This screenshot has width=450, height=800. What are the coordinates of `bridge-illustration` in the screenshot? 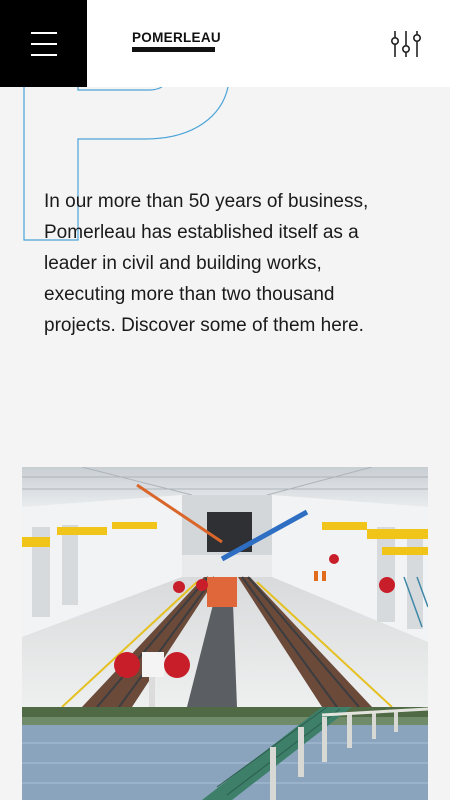 It's located at (225, 753).